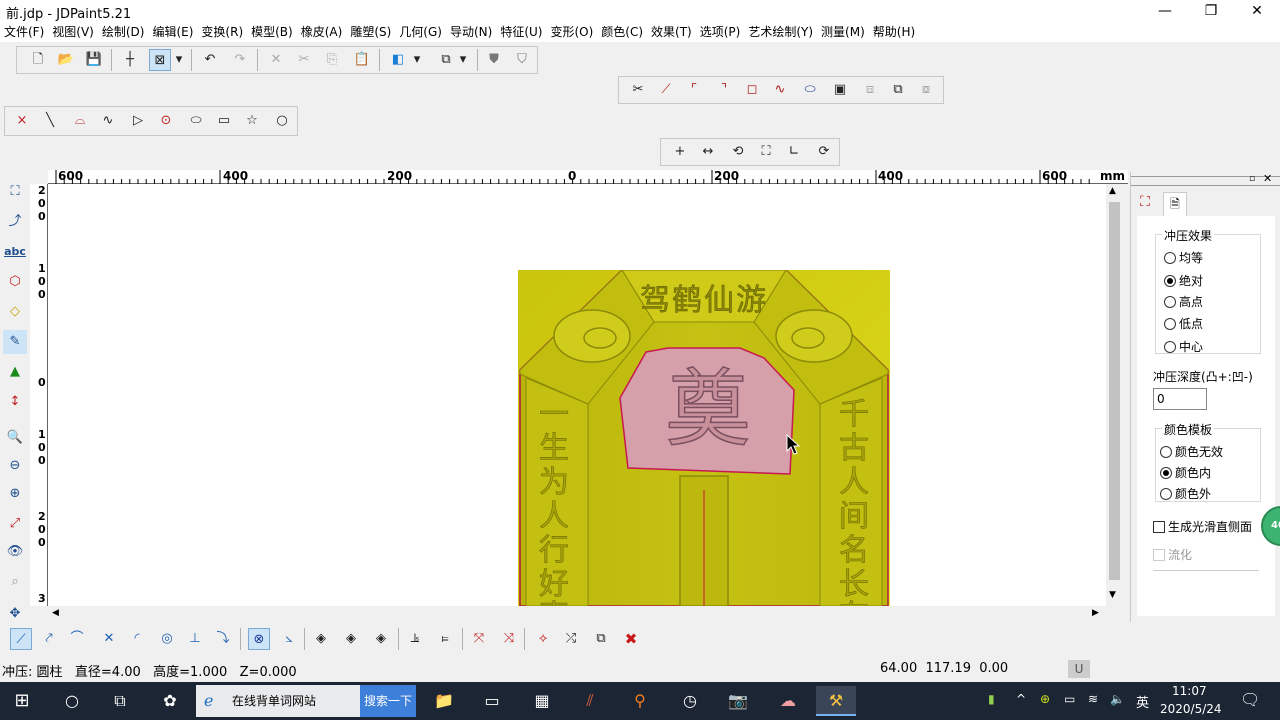 The width and height of the screenshot is (1280, 720). I want to click on plus-icon: +, so click(680, 152).